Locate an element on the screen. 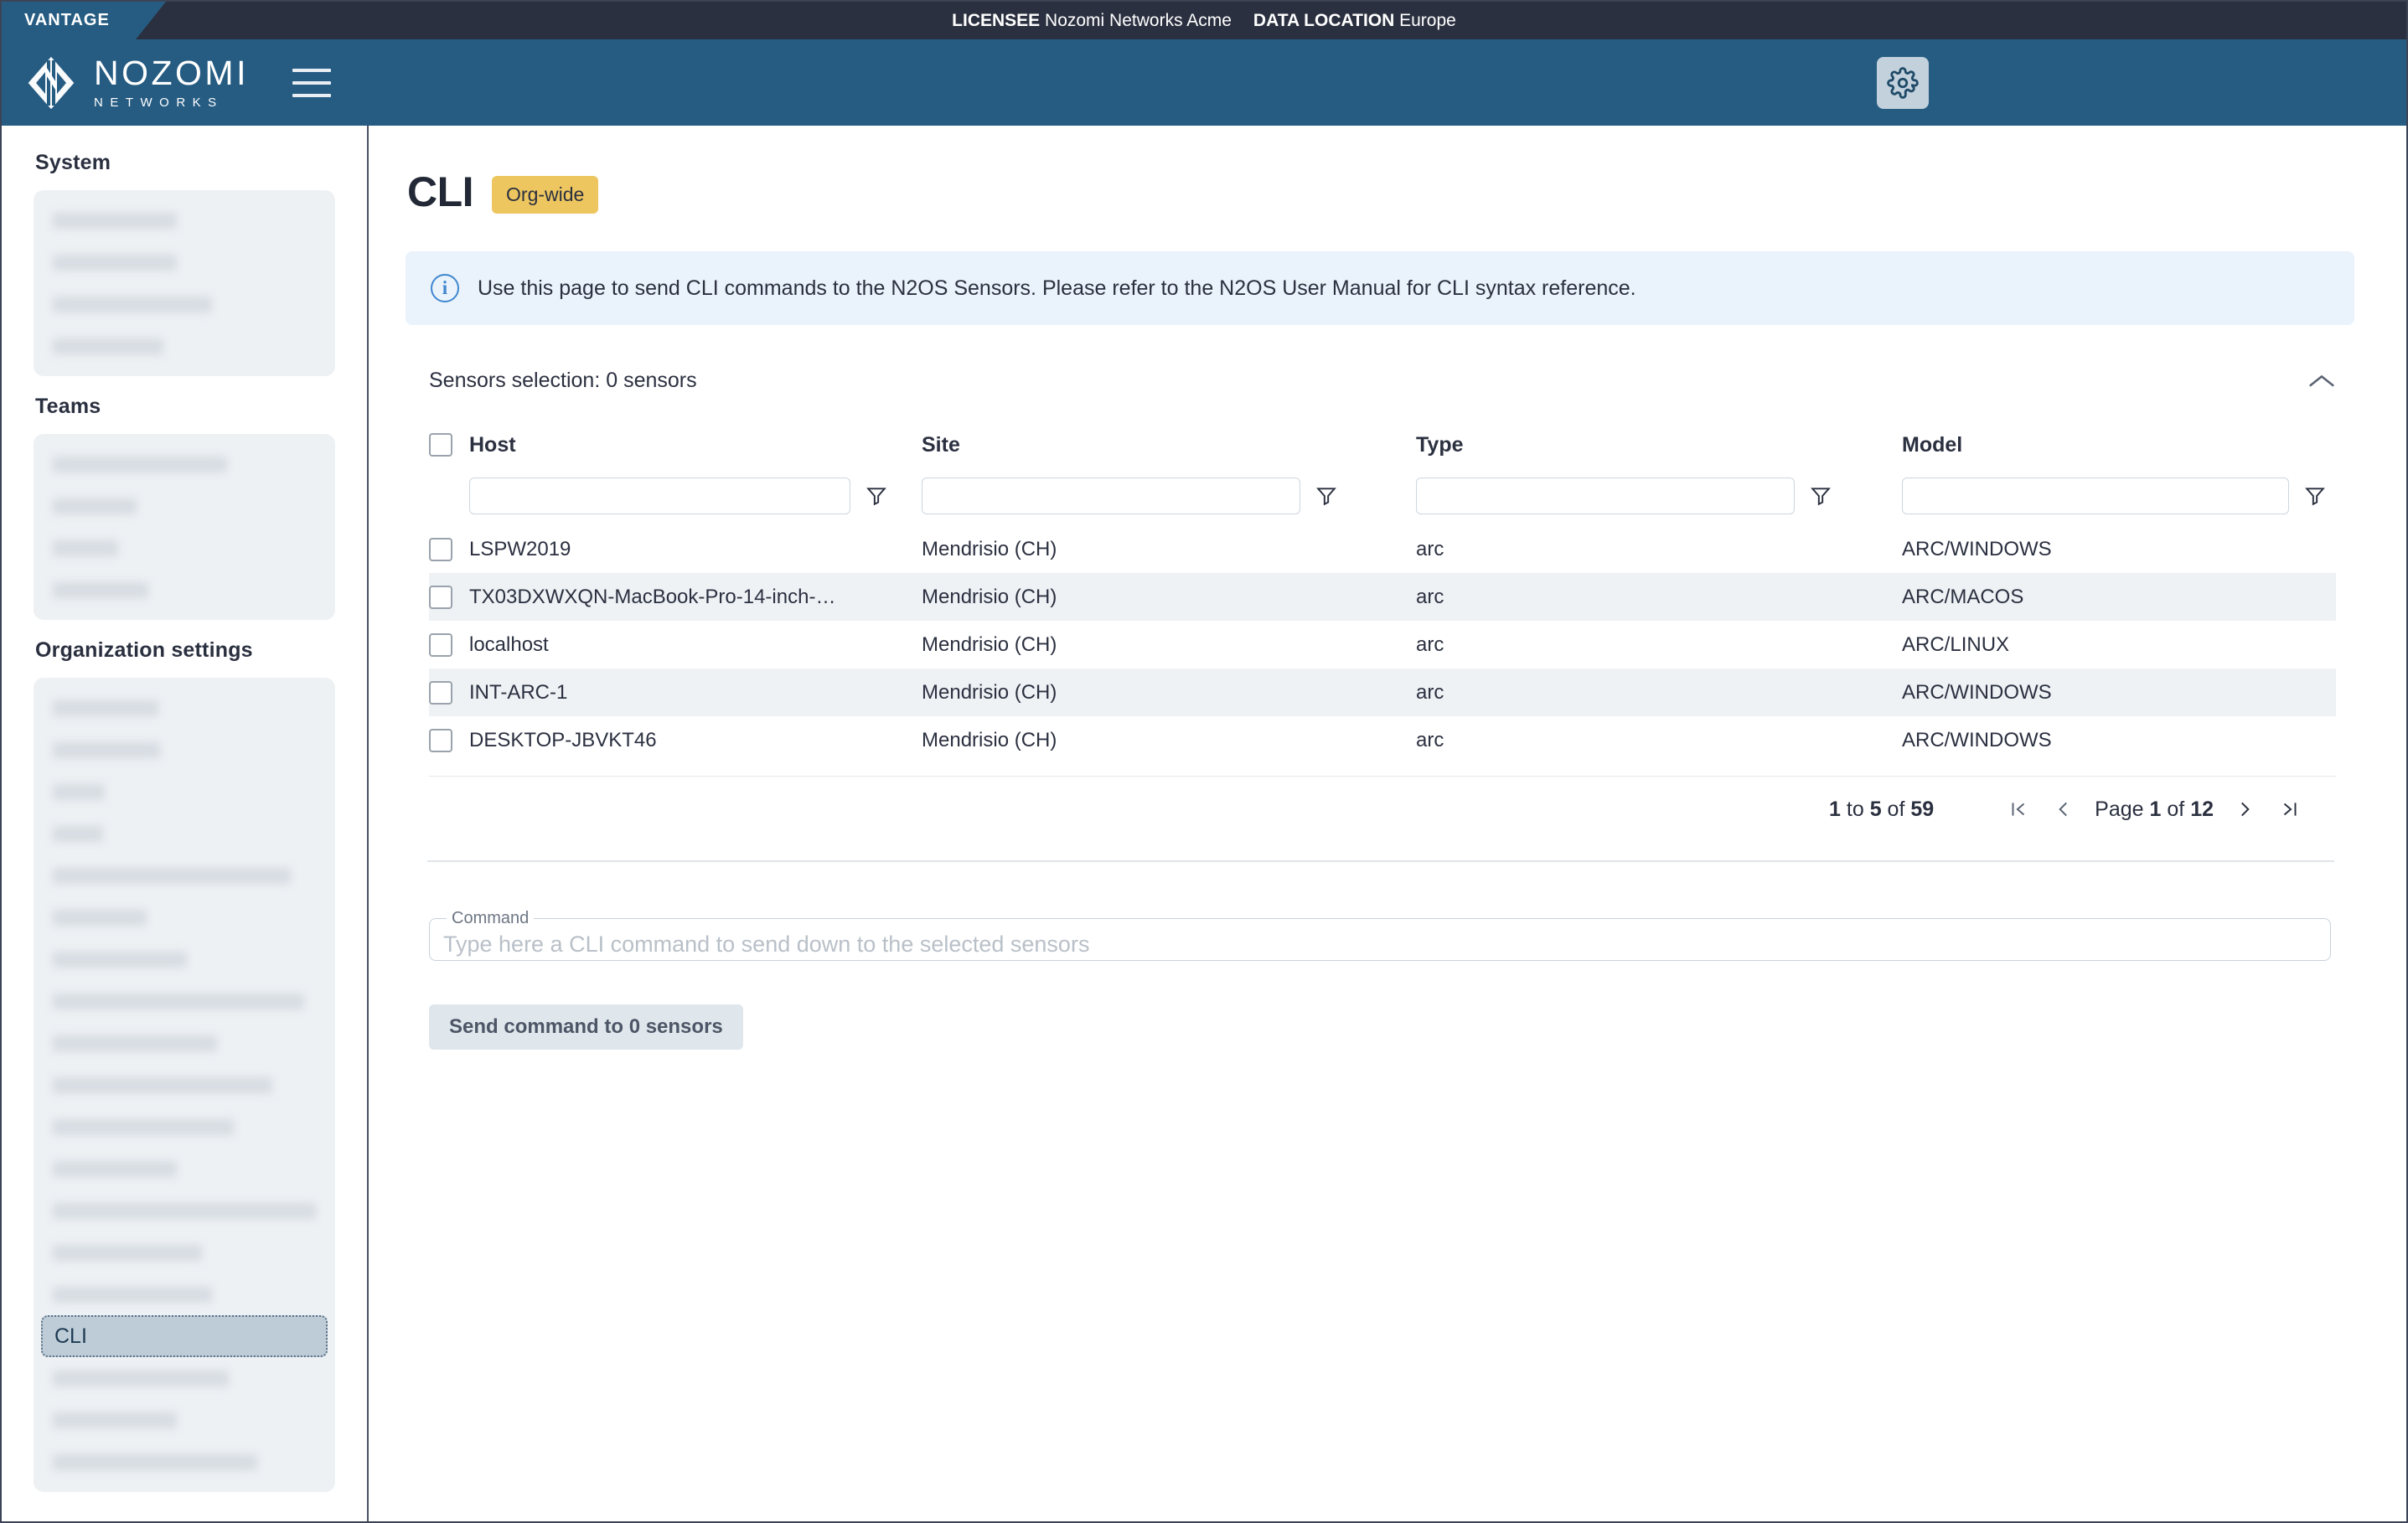  first-page-icon is located at coordinates (2018, 810).